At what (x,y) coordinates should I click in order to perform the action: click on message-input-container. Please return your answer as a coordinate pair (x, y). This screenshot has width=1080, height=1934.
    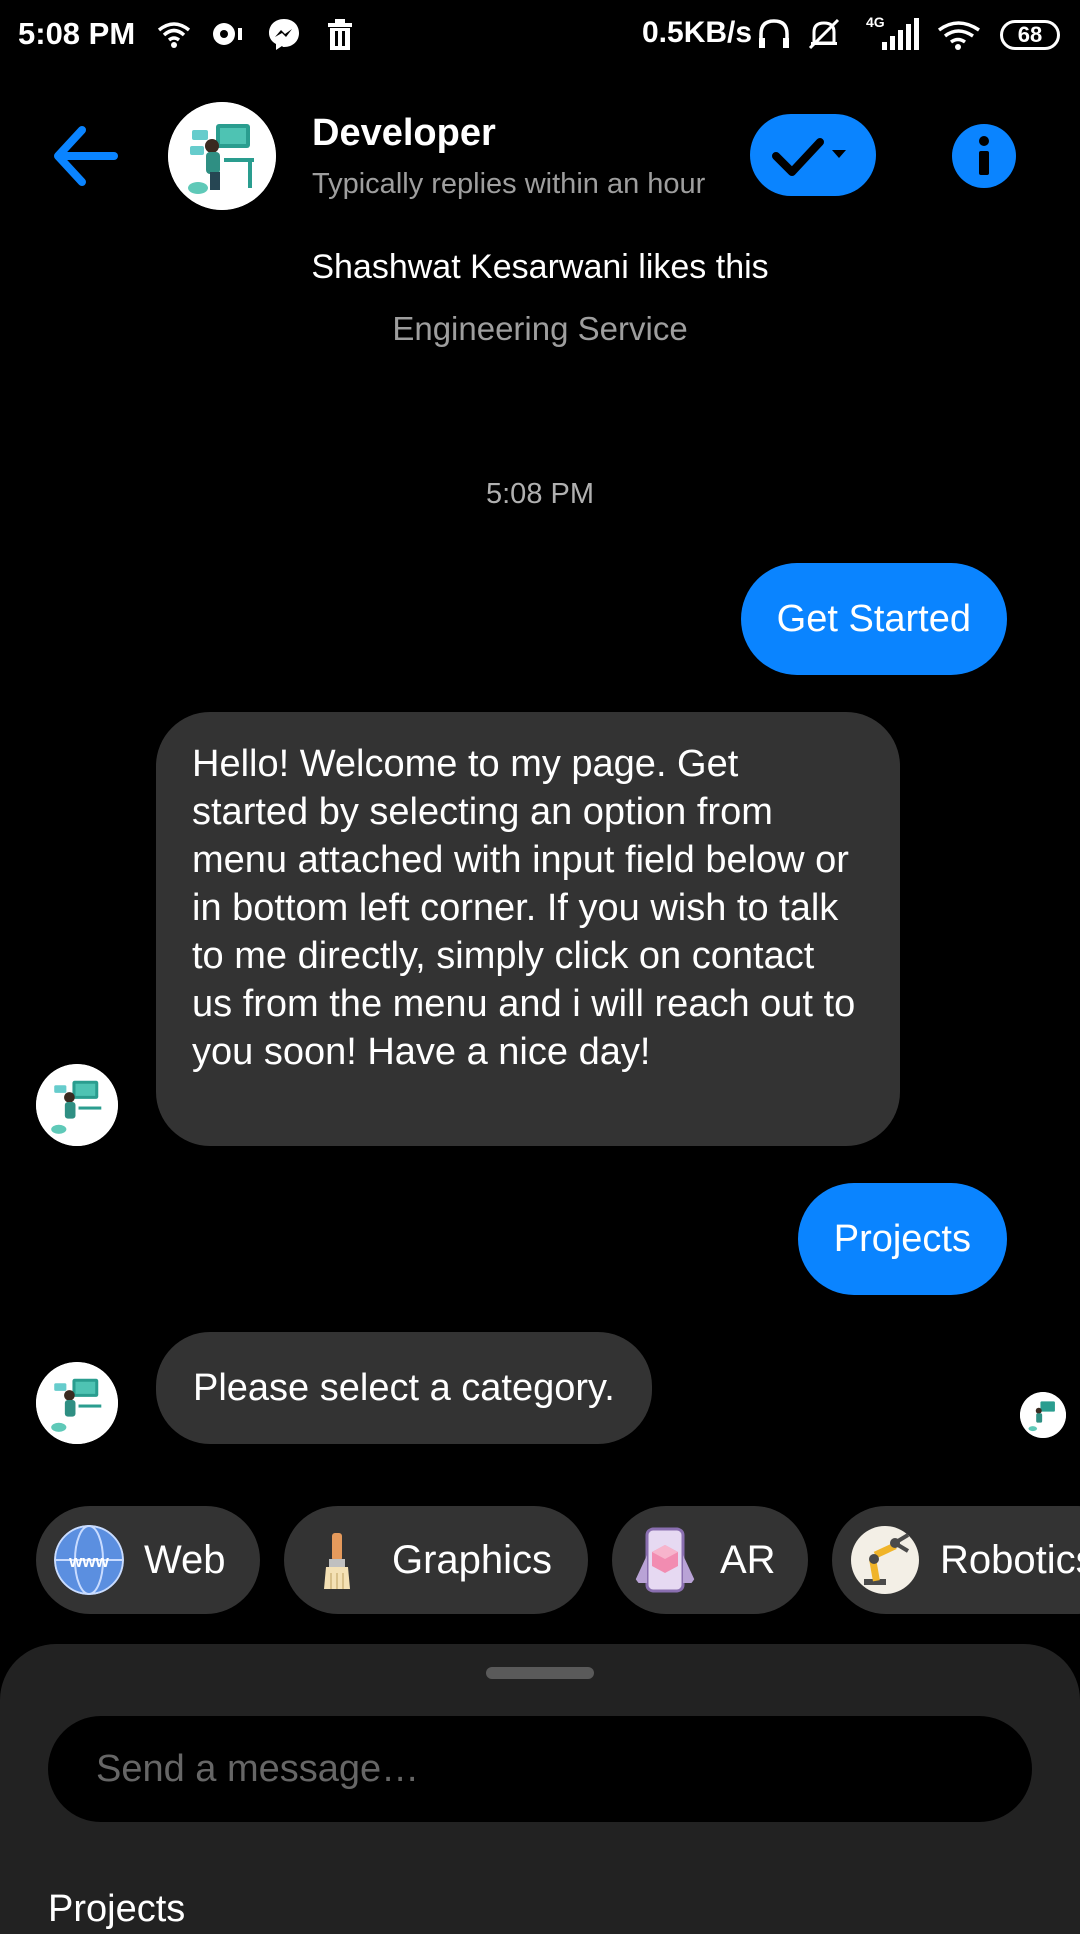
    Looking at the image, I should click on (540, 1769).